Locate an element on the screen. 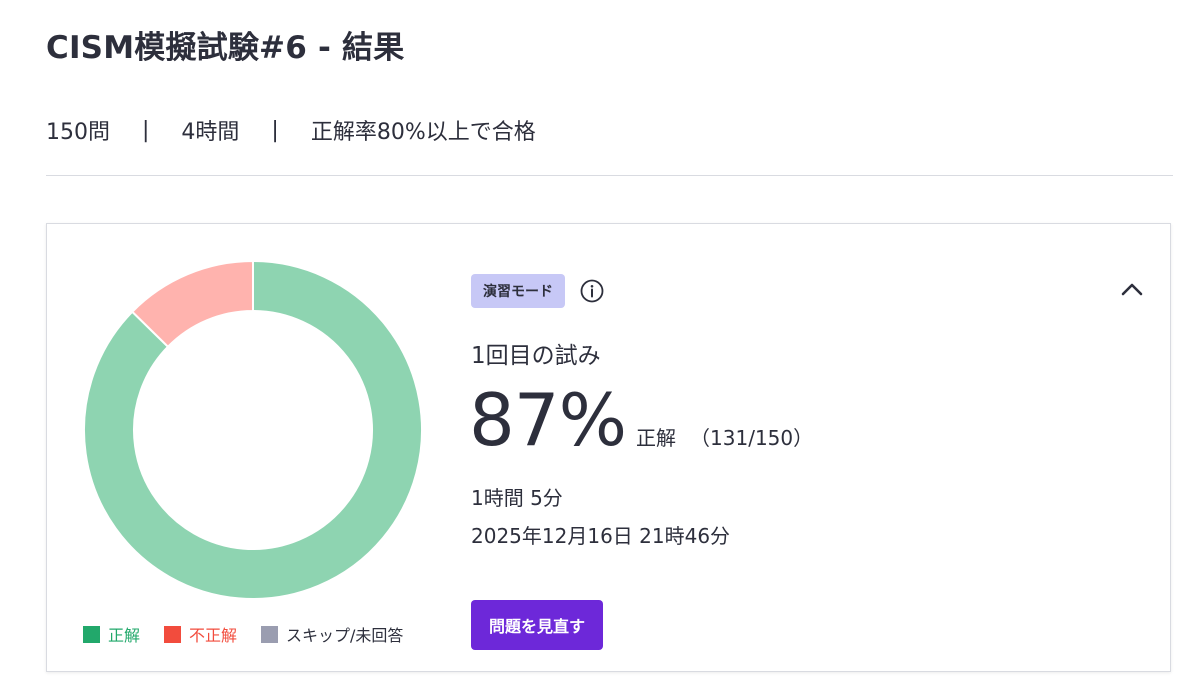 Image resolution: width=1200 pixels, height=695 pixels. legend-item: 不正解 is located at coordinates (200, 634).